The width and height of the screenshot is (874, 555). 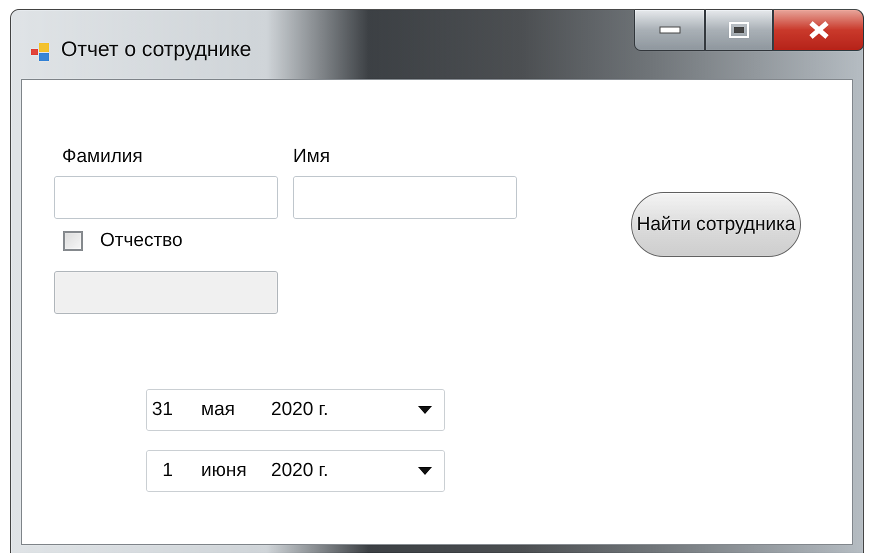 What do you see at coordinates (162, 410) in the screenshot?
I see `day-text: 31` at bounding box center [162, 410].